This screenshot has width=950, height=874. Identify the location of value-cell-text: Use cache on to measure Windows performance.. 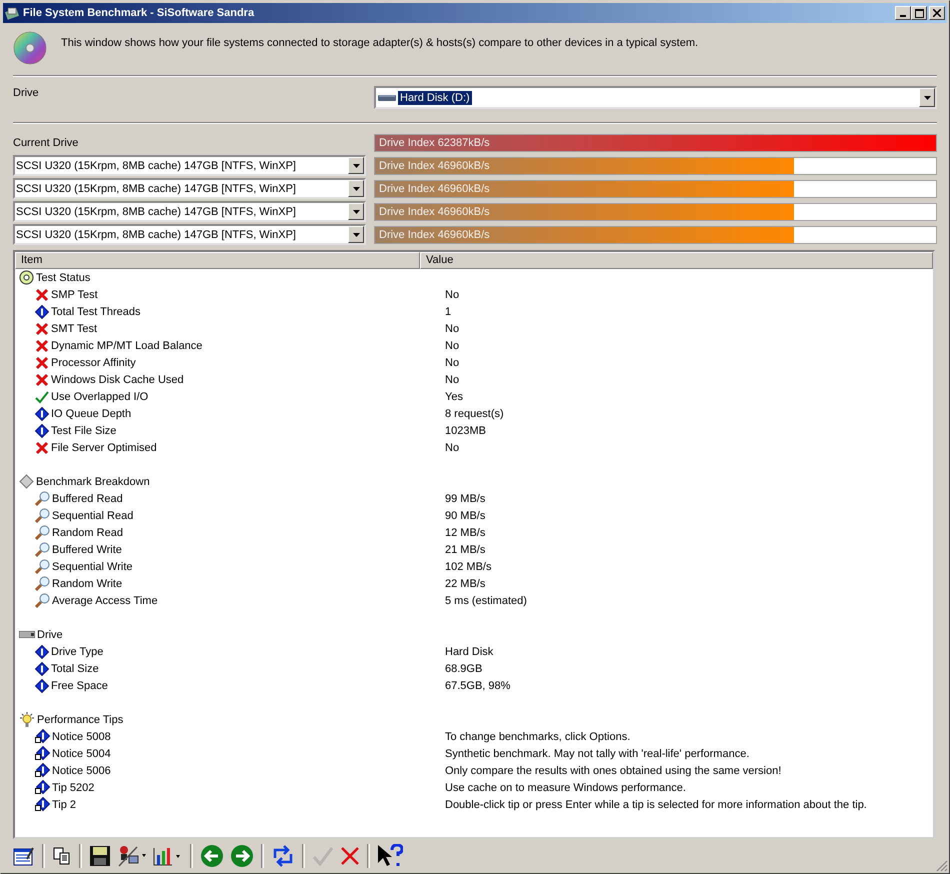
(565, 788).